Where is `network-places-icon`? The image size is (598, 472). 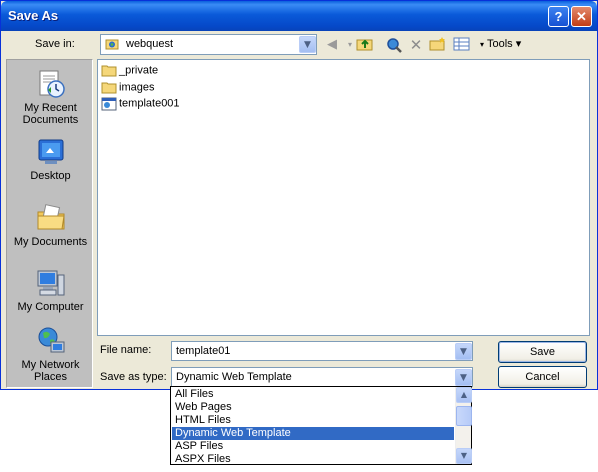
network-places-icon is located at coordinates (51, 341).